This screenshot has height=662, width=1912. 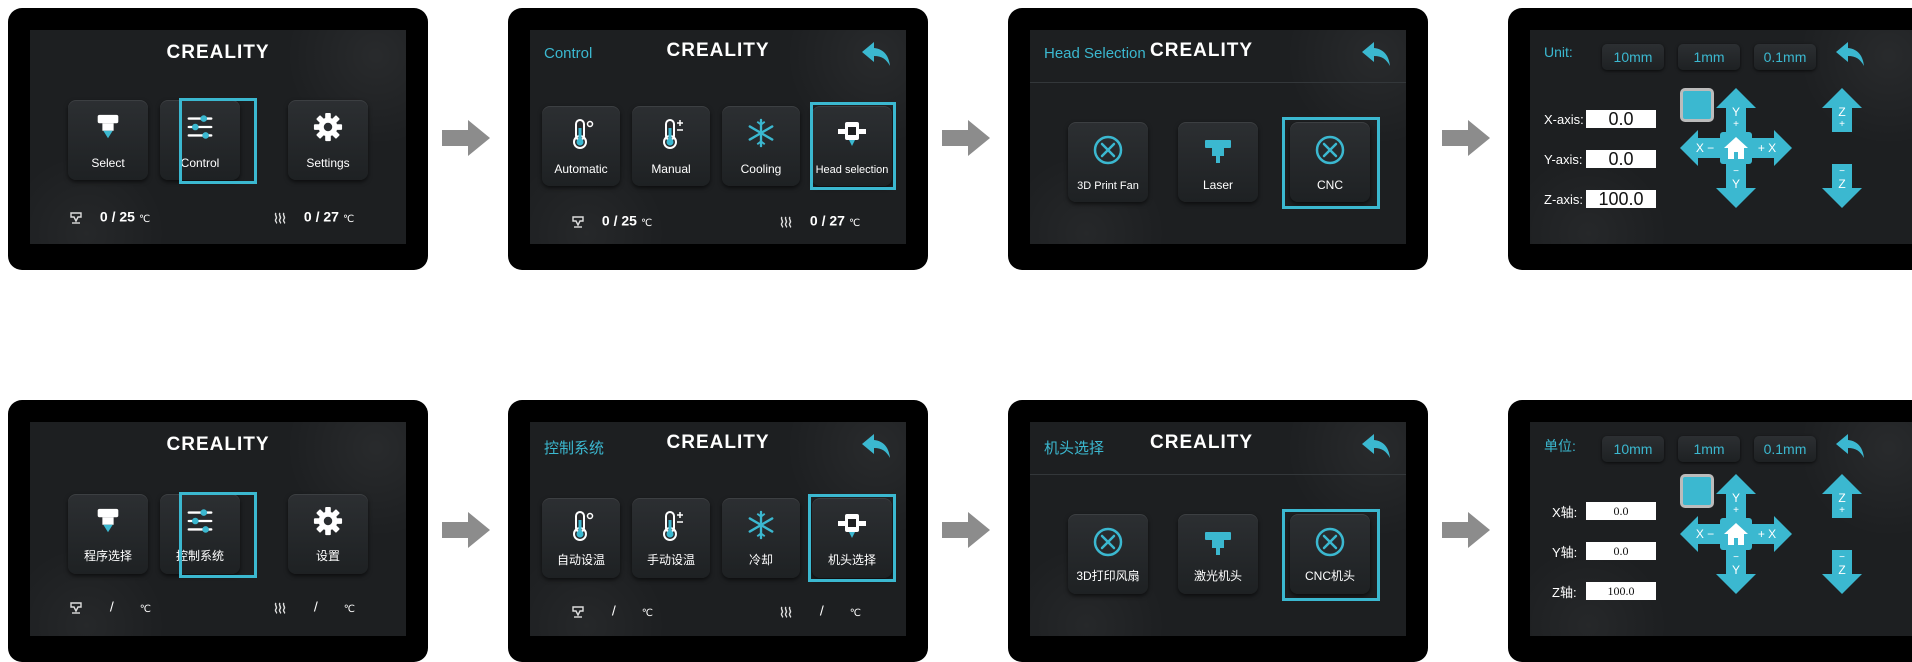 What do you see at coordinates (1564, 592) in the screenshot?
I see `z-axis-label: Z轴:` at bounding box center [1564, 592].